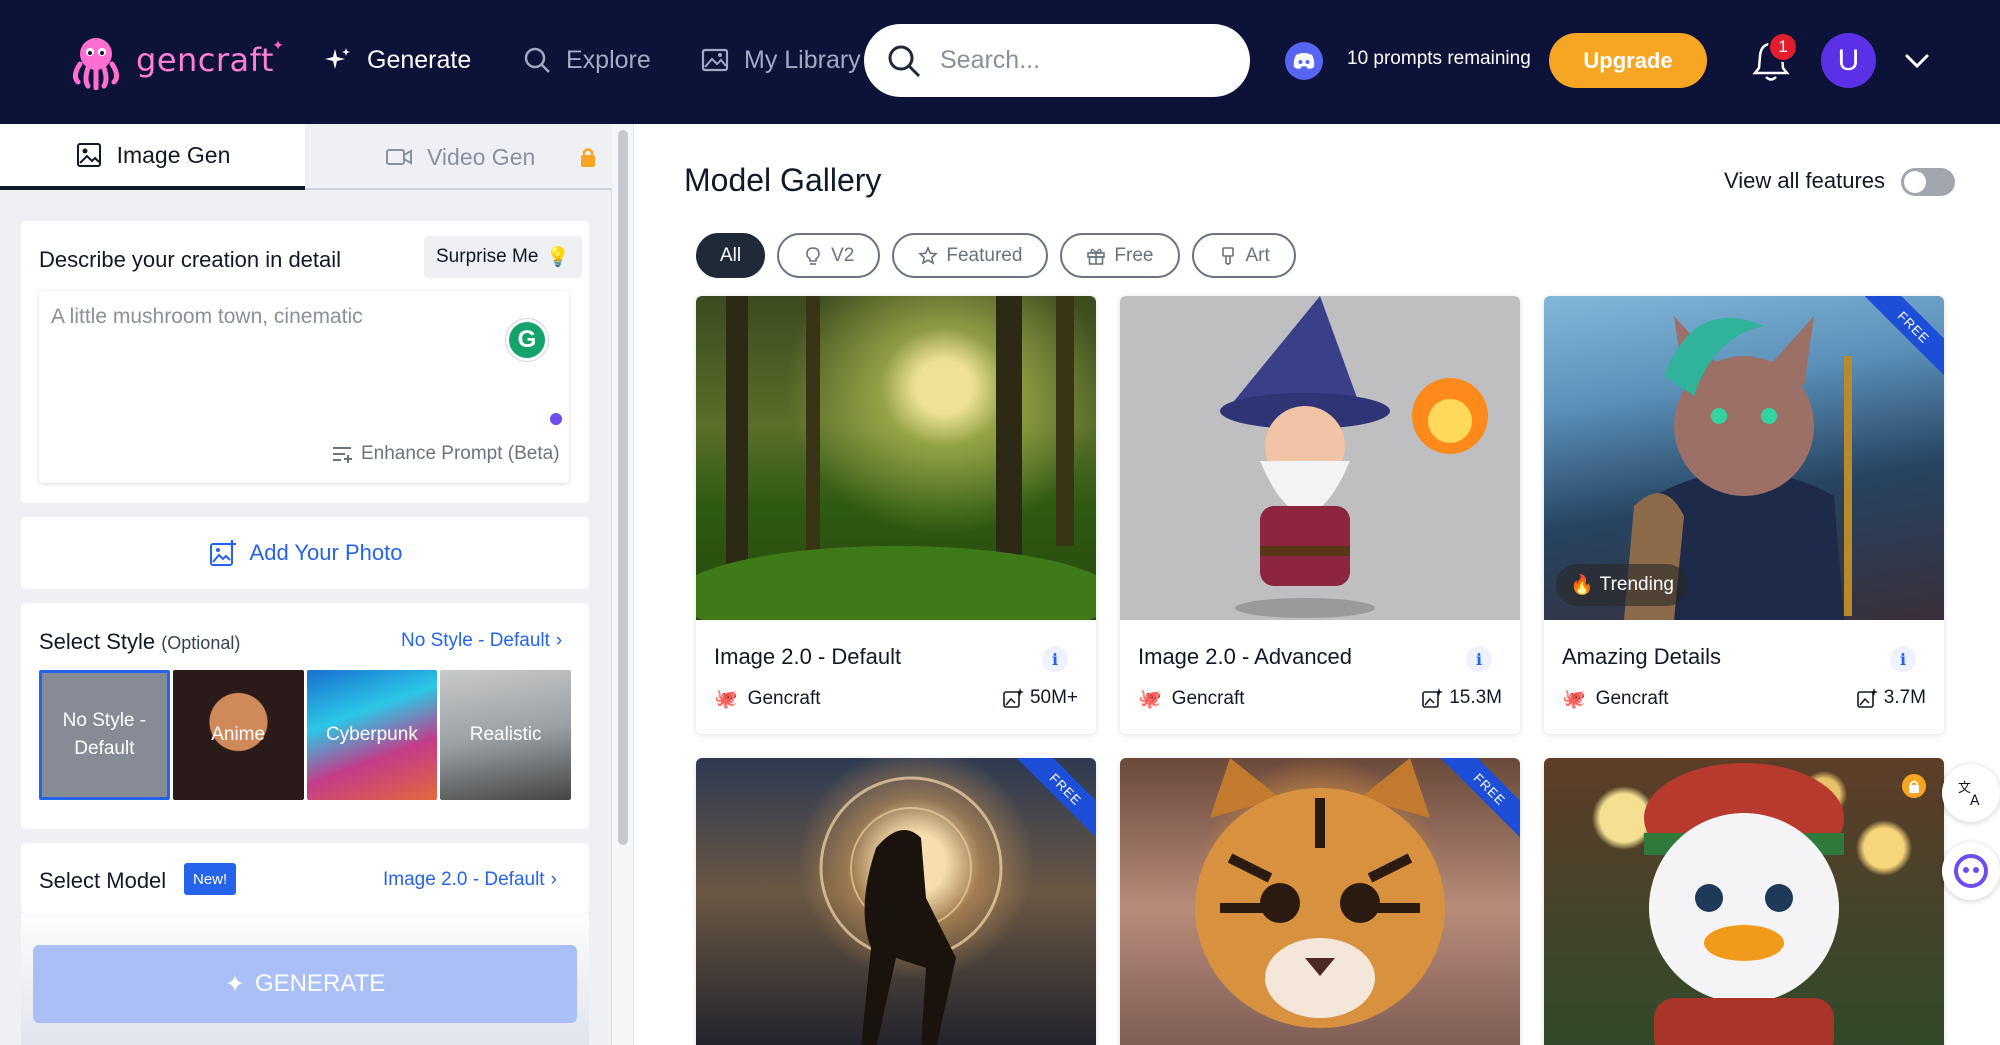 The height and width of the screenshot is (1045, 2000). Describe the element at coordinates (928, 255) in the screenshot. I see `star-icon` at that location.